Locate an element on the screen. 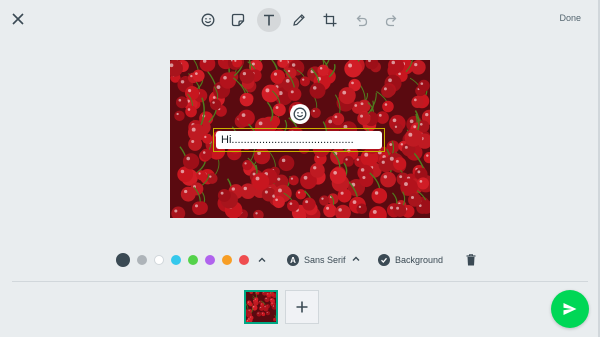 The image size is (600, 337). plus-icon is located at coordinates (302, 307).